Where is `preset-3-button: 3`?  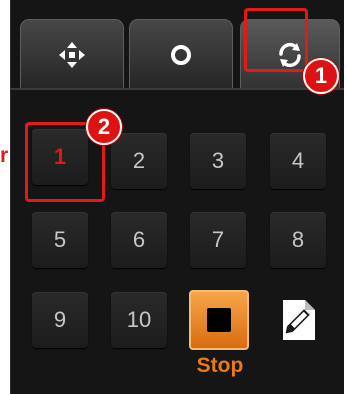
preset-3-button: 3 is located at coordinates (218, 161).